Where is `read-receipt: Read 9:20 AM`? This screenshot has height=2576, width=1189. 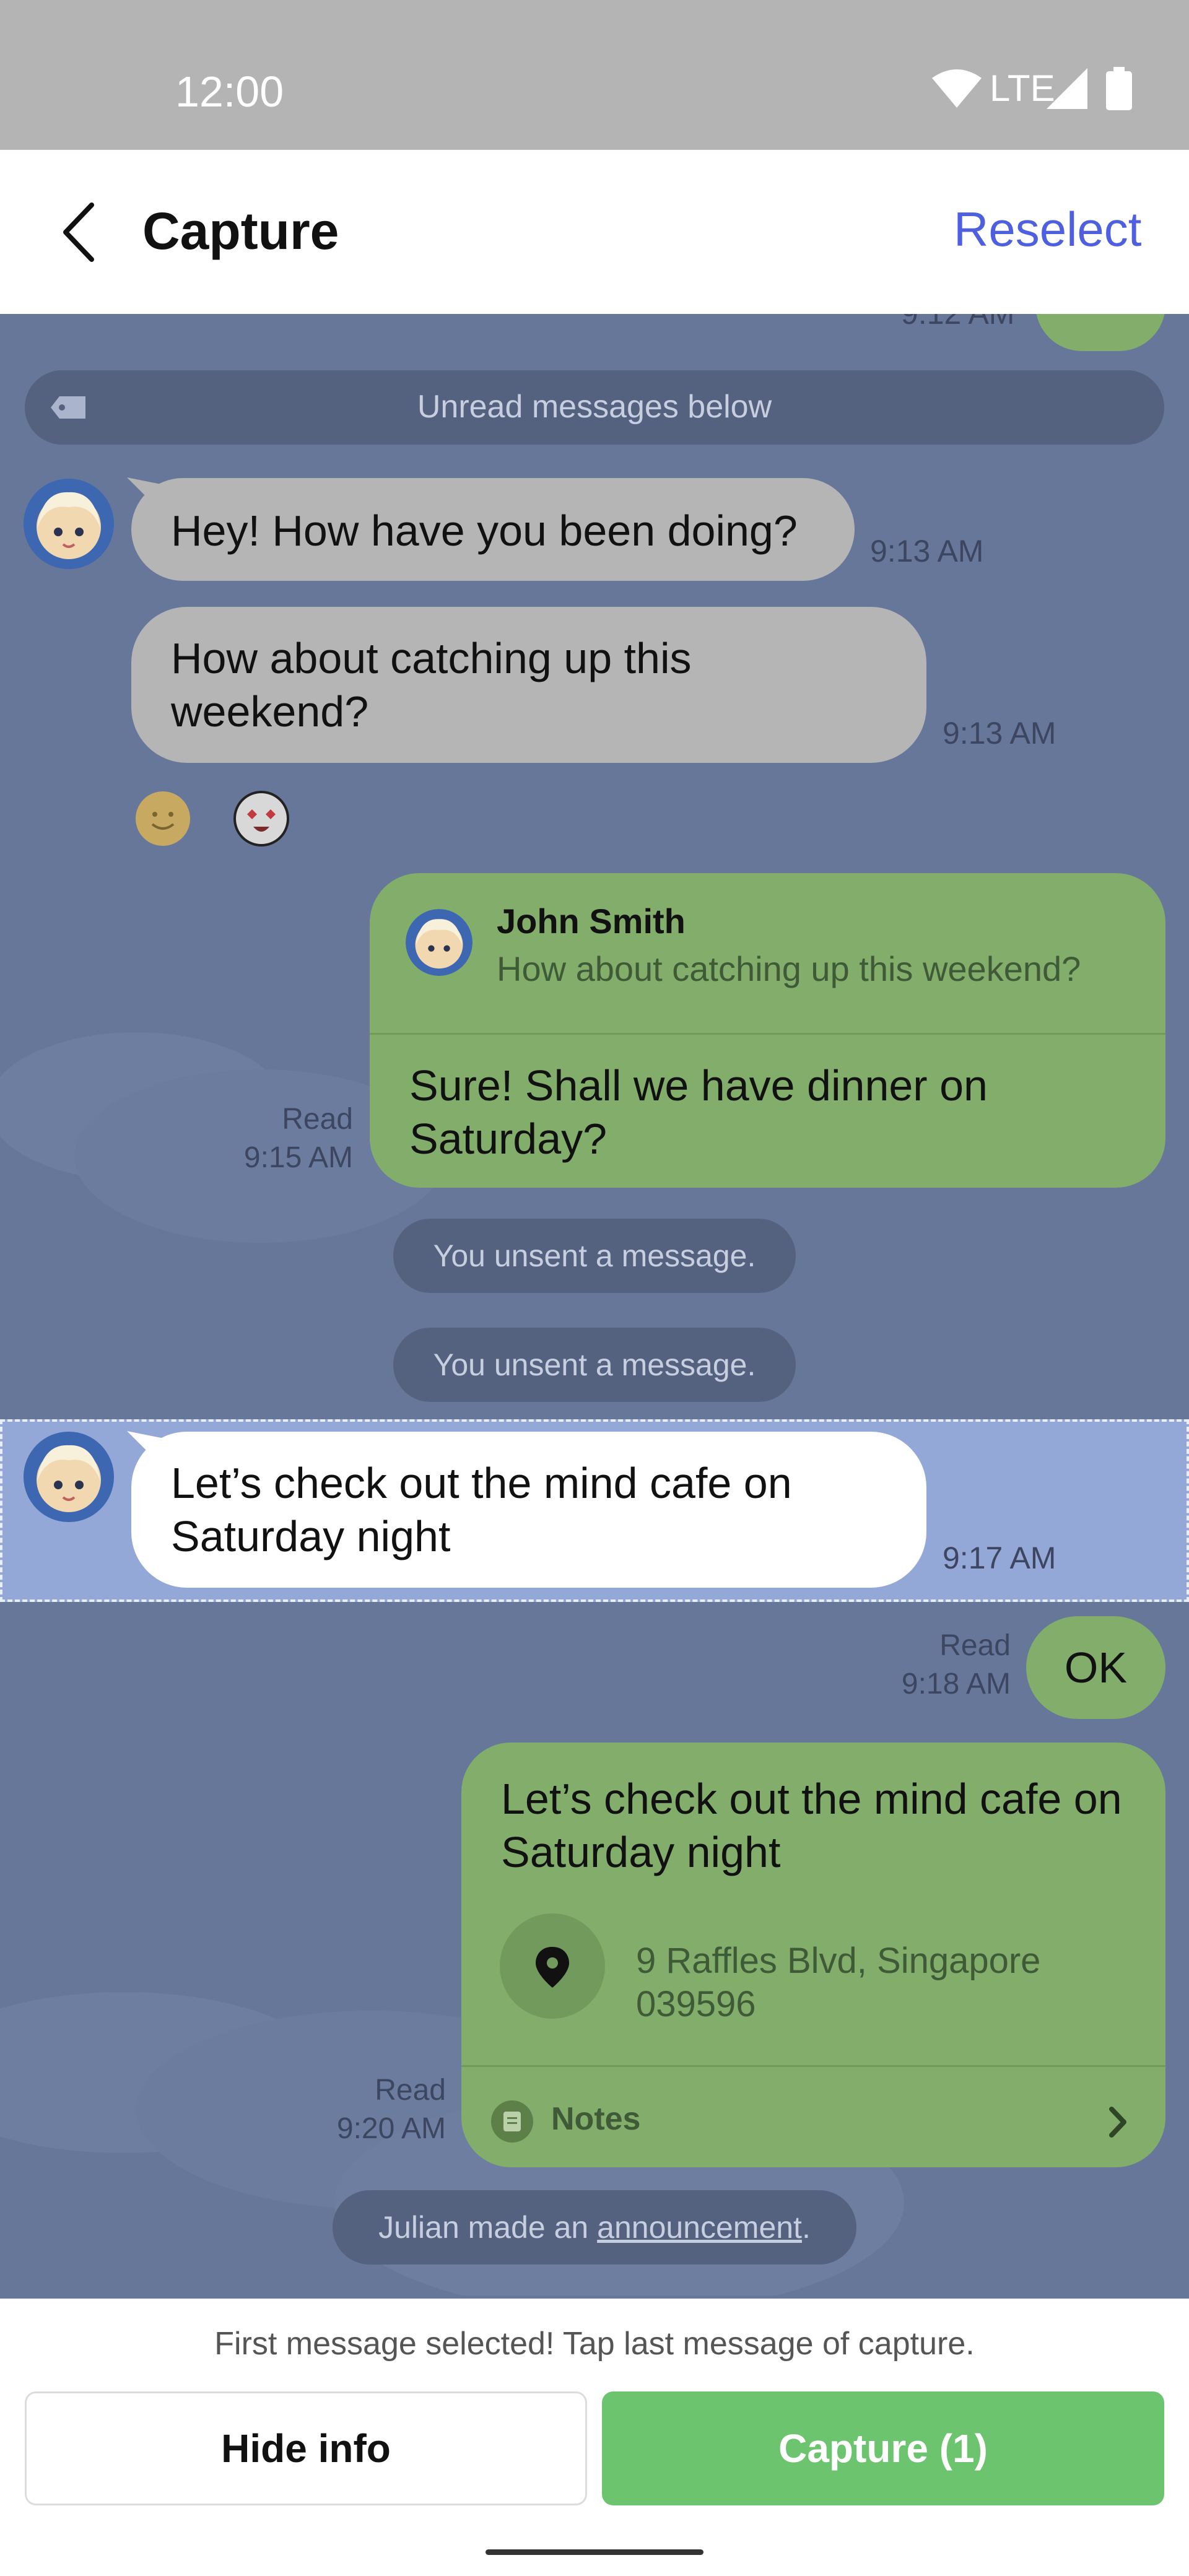 read-receipt: Read 9:20 AM is located at coordinates (371, 2109).